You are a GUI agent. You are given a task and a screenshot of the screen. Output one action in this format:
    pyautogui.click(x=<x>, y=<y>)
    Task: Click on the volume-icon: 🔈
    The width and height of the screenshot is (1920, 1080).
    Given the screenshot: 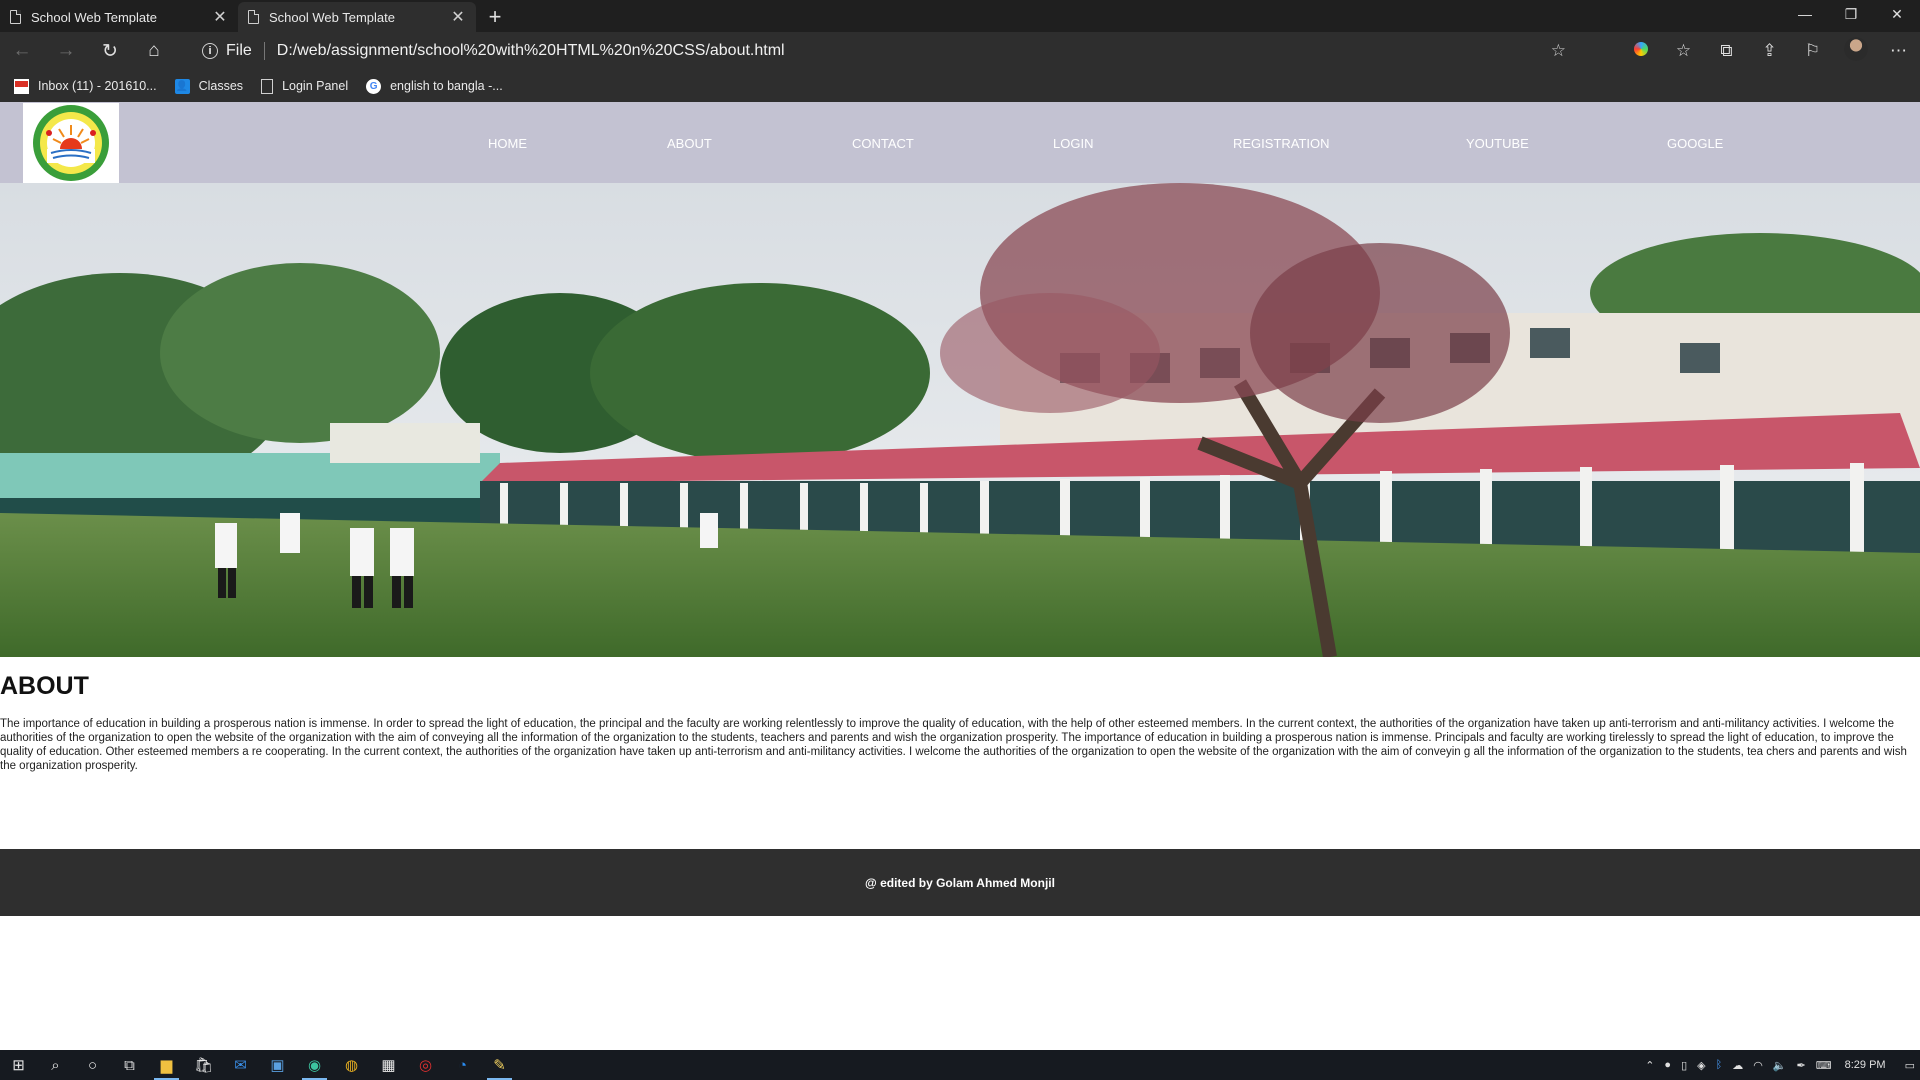 What is the action you would take?
    pyautogui.click(x=1780, y=1065)
    